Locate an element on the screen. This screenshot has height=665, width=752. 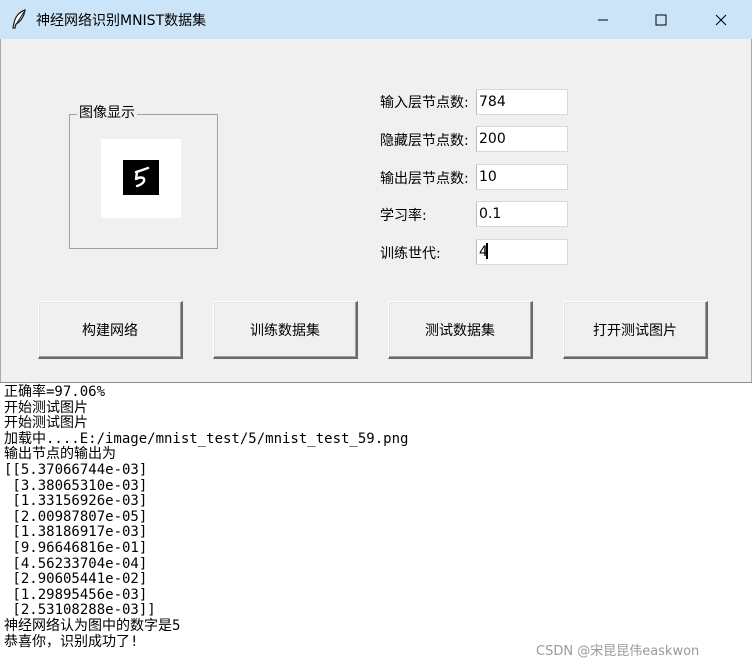
hidden-nodes-label: 隐藏层节点数: is located at coordinates (424, 141).